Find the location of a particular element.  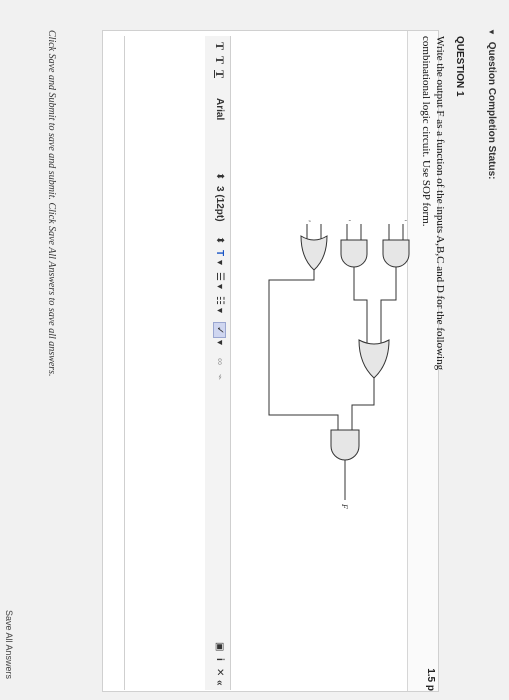

output-label-f: F is located at coordinates (344, 506).